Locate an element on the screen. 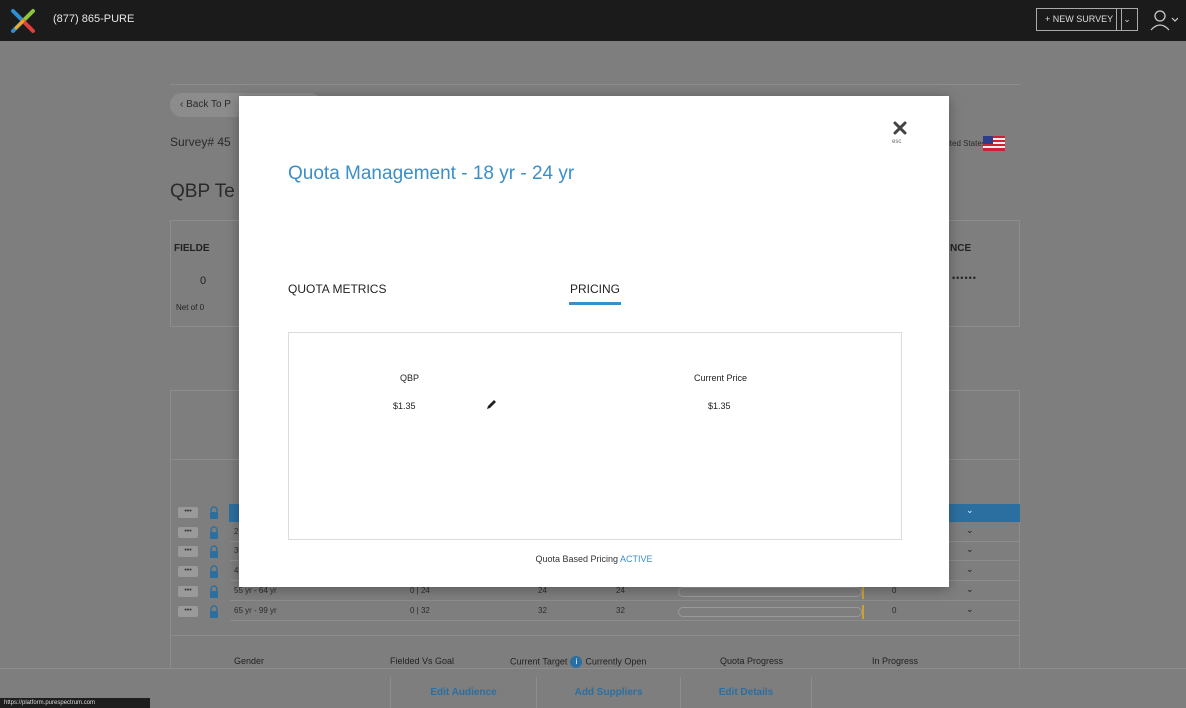 The image size is (1186, 708). top-bar: (877) 865-PURE + NEW SURVEY ⌄ is located at coordinates (593, 20).